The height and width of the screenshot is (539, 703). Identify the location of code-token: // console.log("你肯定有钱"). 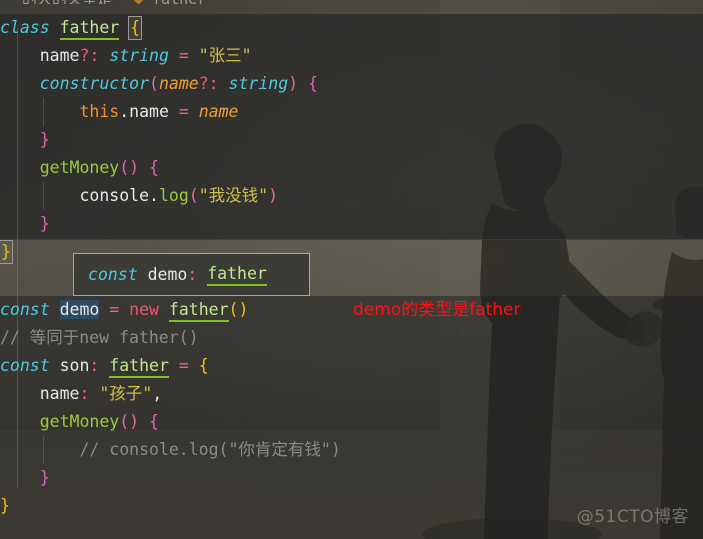
(170, 449).